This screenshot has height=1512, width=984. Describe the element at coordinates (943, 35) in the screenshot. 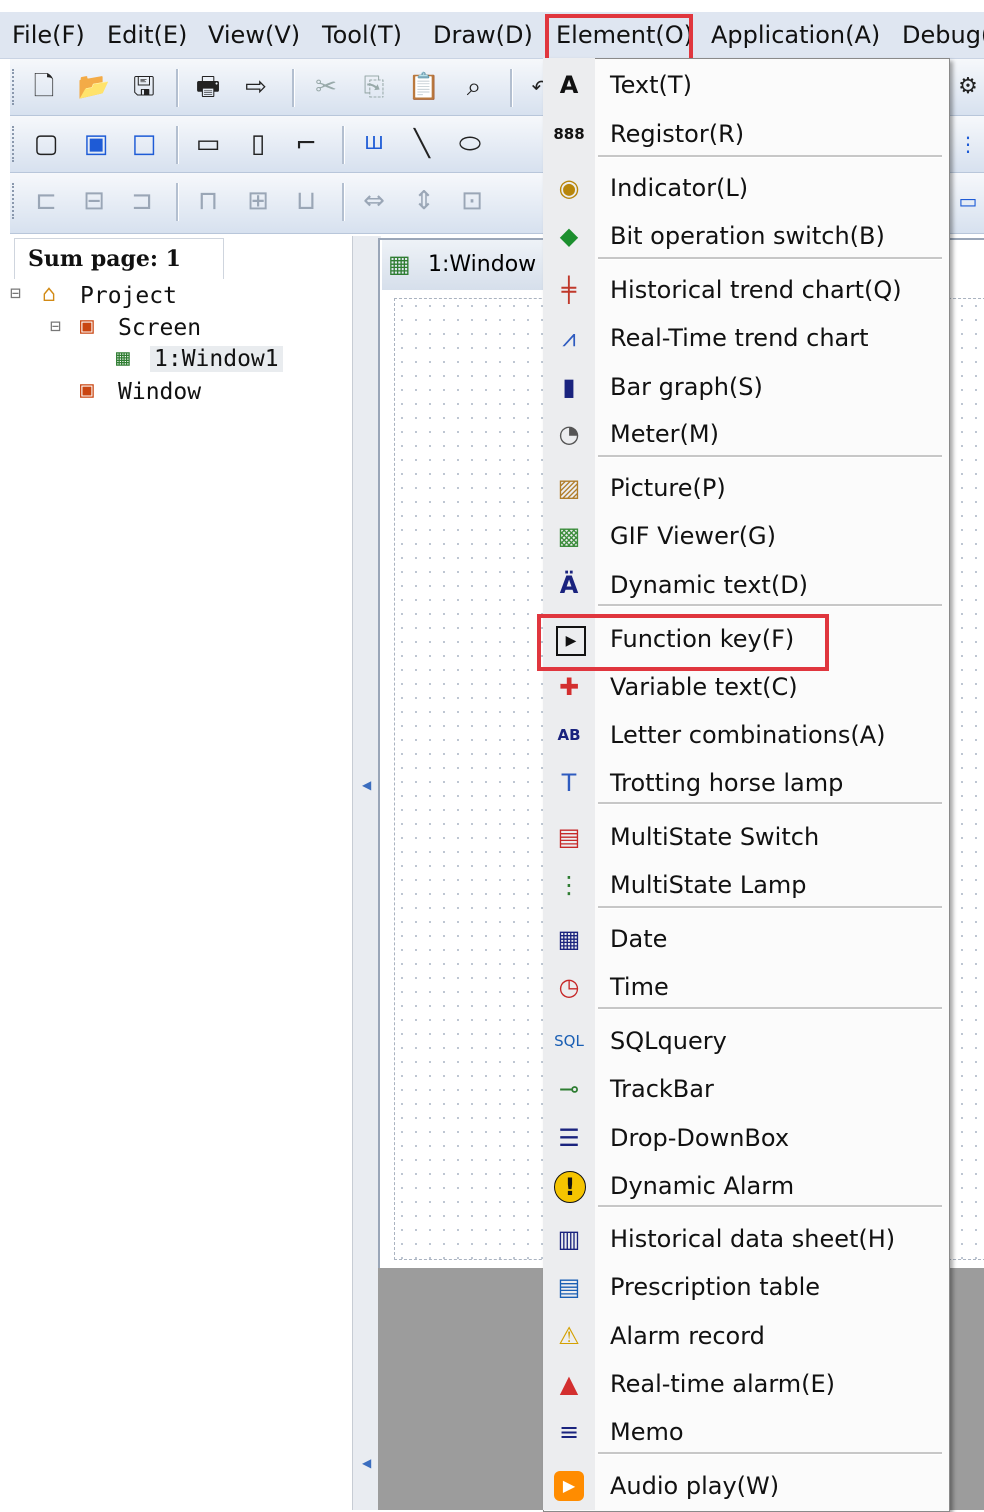

I see `menu-debug: Debug(` at that location.